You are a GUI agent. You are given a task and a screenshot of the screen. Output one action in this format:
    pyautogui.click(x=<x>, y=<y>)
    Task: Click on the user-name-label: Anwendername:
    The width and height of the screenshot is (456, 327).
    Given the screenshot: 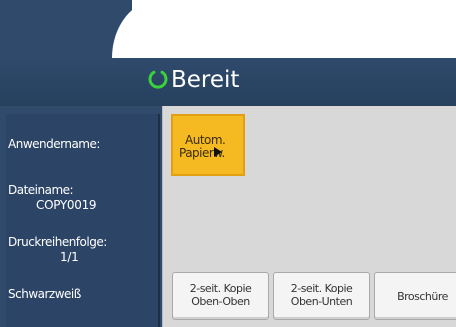 What is the action you would take?
    pyautogui.click(x=54, y=144)
    